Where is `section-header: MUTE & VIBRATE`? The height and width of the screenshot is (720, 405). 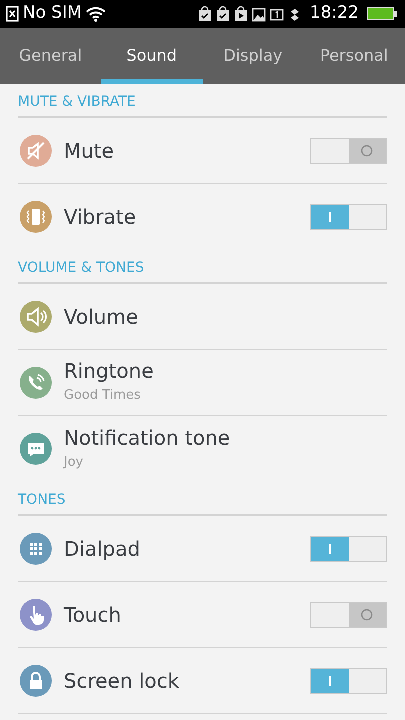 section-header: MUTE & VIBRATE is located at coordinates (202, 101).